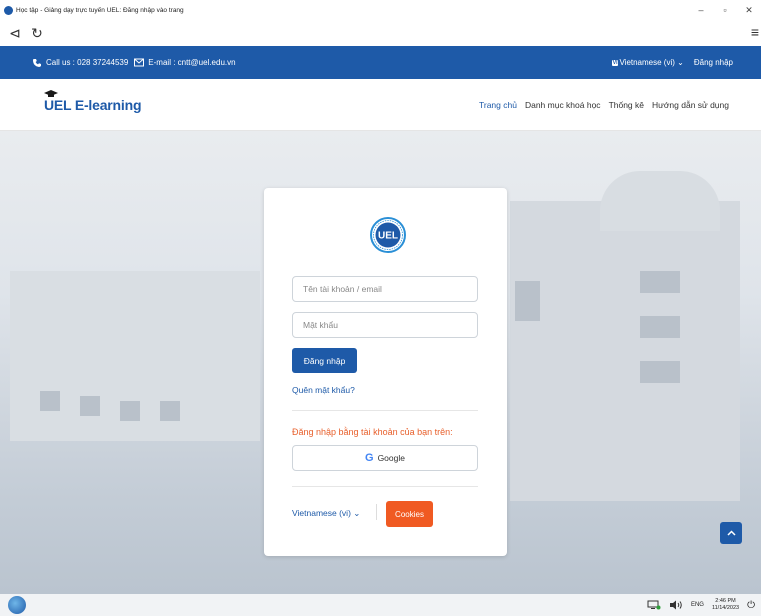 The image size is (761, 616). I want to click on google-icon: G, so click(369, 458).